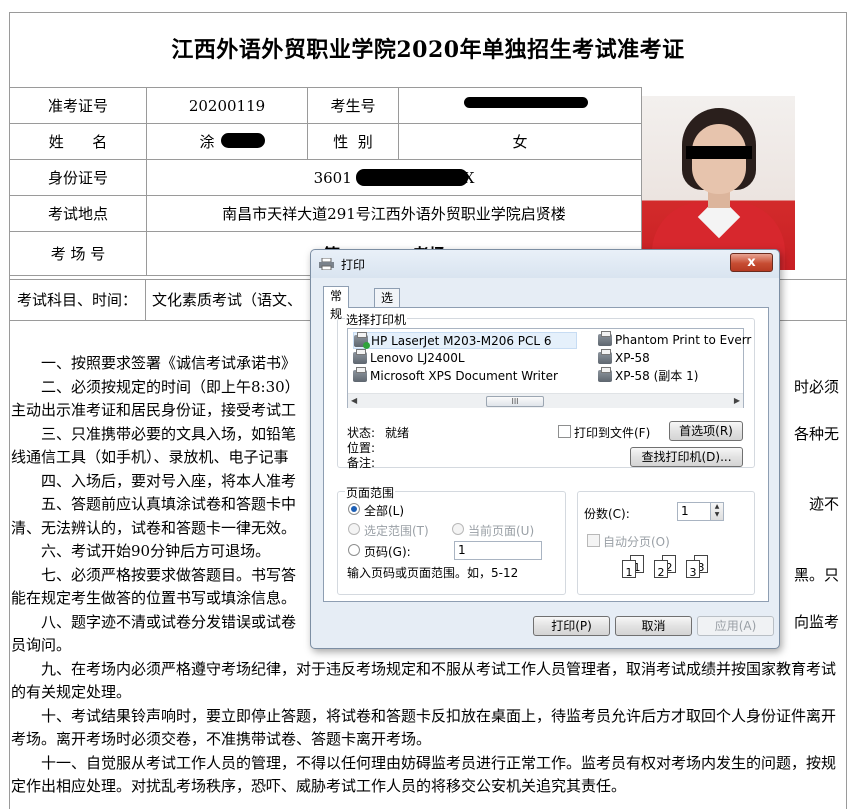 The image size is (855, 810). Describe the element at coordinates (169, 621) in the screenshot. I see `rule-8-start: 八、题字迹不清或试卷分发错误或试卷` at that location.